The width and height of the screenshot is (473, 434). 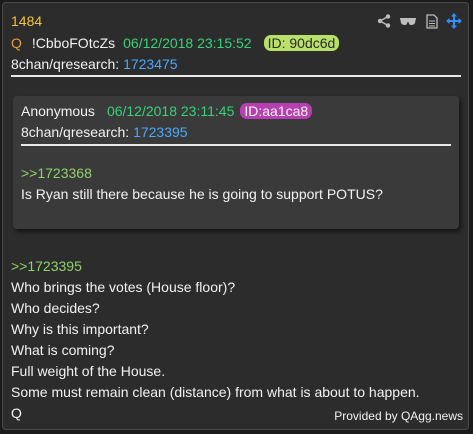 What do you see at coordinates (58, 111) in the screenshot?
I see `quoted-author: Anonymous` at bounding box center [58, 111].